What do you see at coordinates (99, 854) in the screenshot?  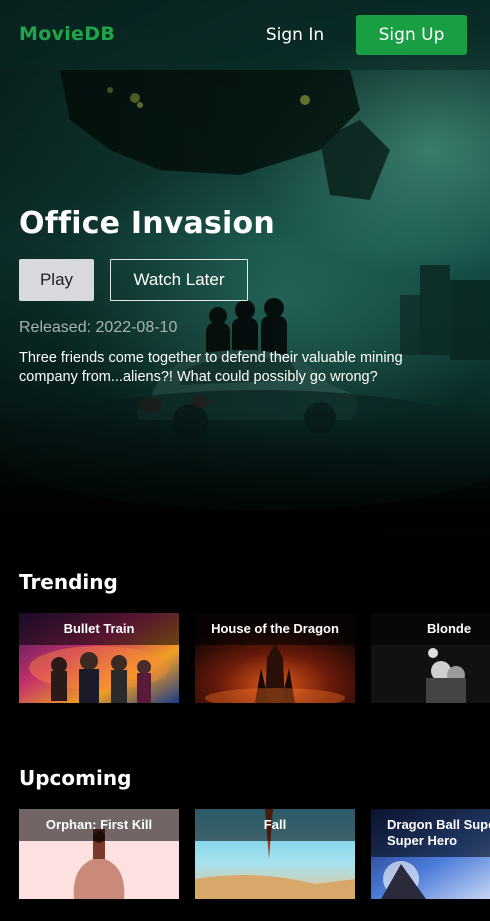 I see `upcoming-card: Orphan: First Kill` at bounding box center [99, 854].